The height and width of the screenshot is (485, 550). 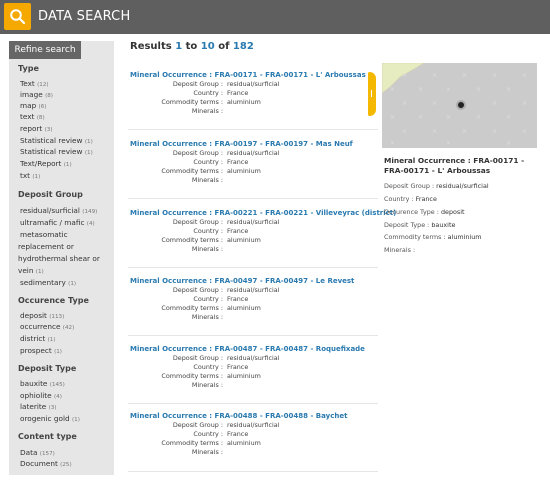 I want to click on facet-item: hydrothermal shear or, so click(x=59, y=258).